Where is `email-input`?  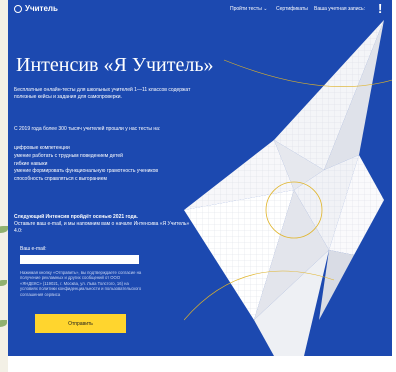 email-input is located at coordinates (79, 259).